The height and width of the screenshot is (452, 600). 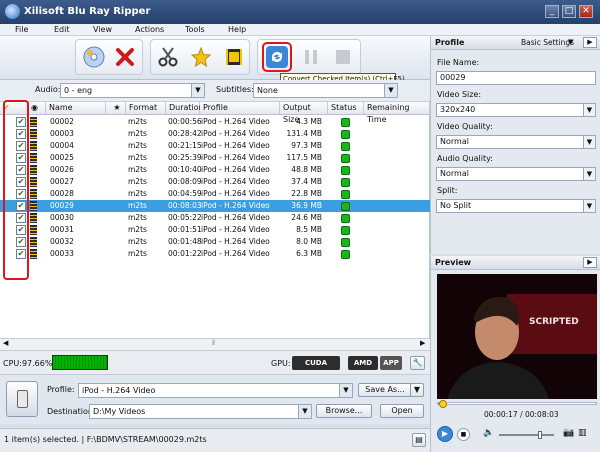 I want to click on audio-select: 0 - eng ▼, so click(x=132, y=90).